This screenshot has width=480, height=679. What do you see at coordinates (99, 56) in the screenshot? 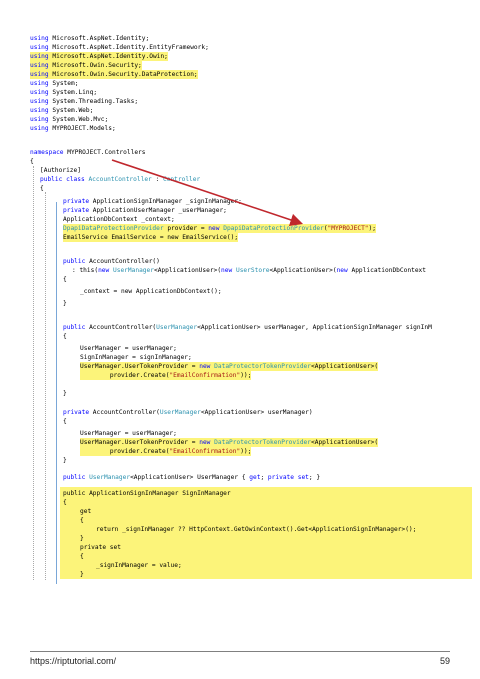
I see `using-line-highlighted: using Microsoft.AspNet.Identity.Owin;` at bounding box center [99, 56].